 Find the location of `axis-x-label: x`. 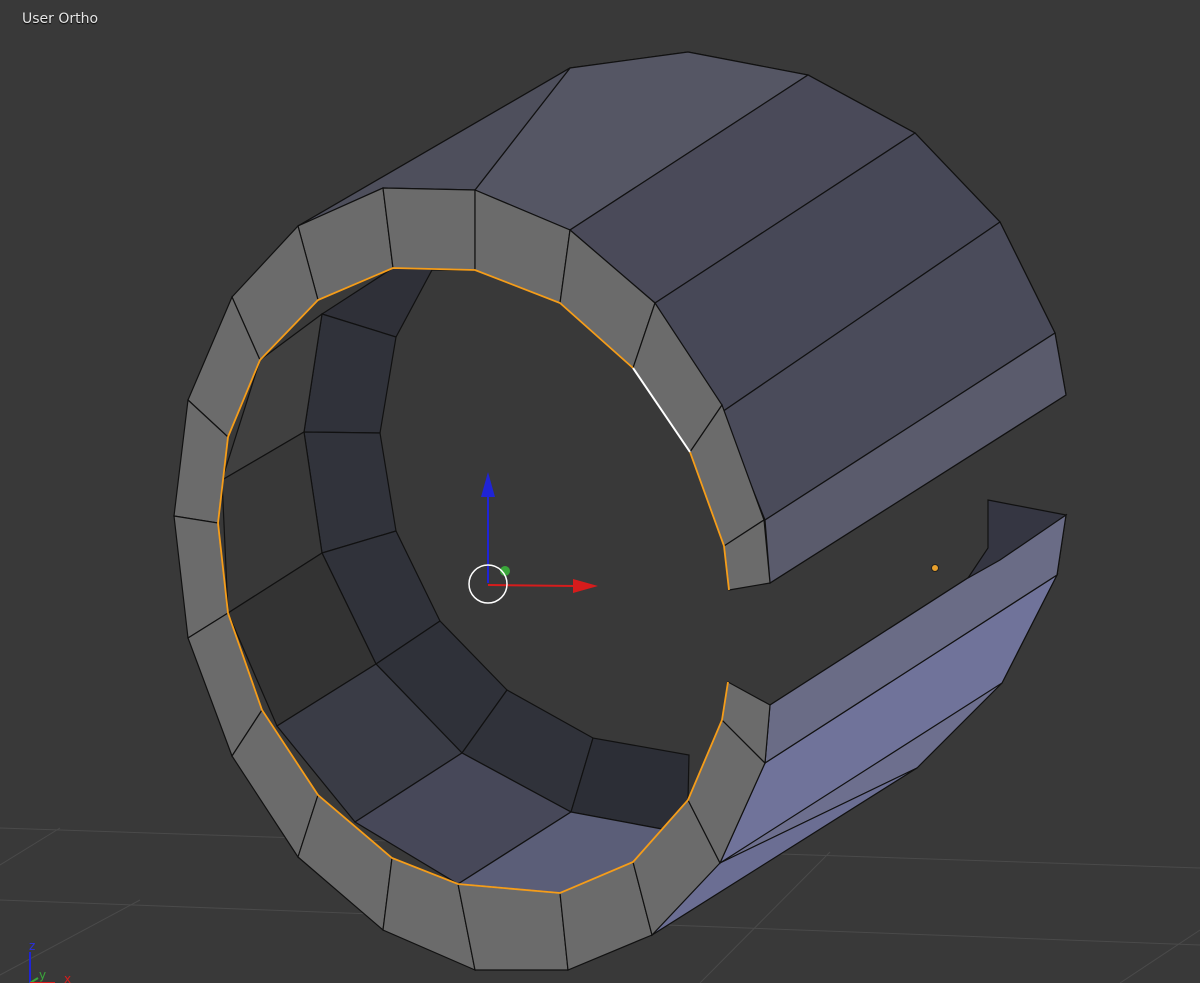

axis-x-label: x is located at coordinates (67, 977).